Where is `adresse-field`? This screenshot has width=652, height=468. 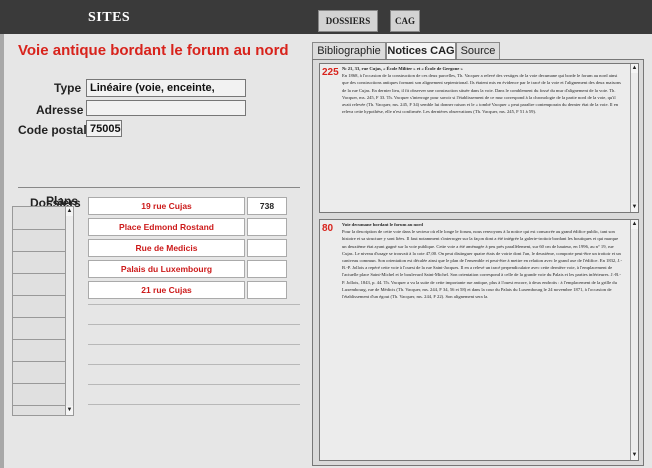 adresse-field is located at coordinates (166, 108).